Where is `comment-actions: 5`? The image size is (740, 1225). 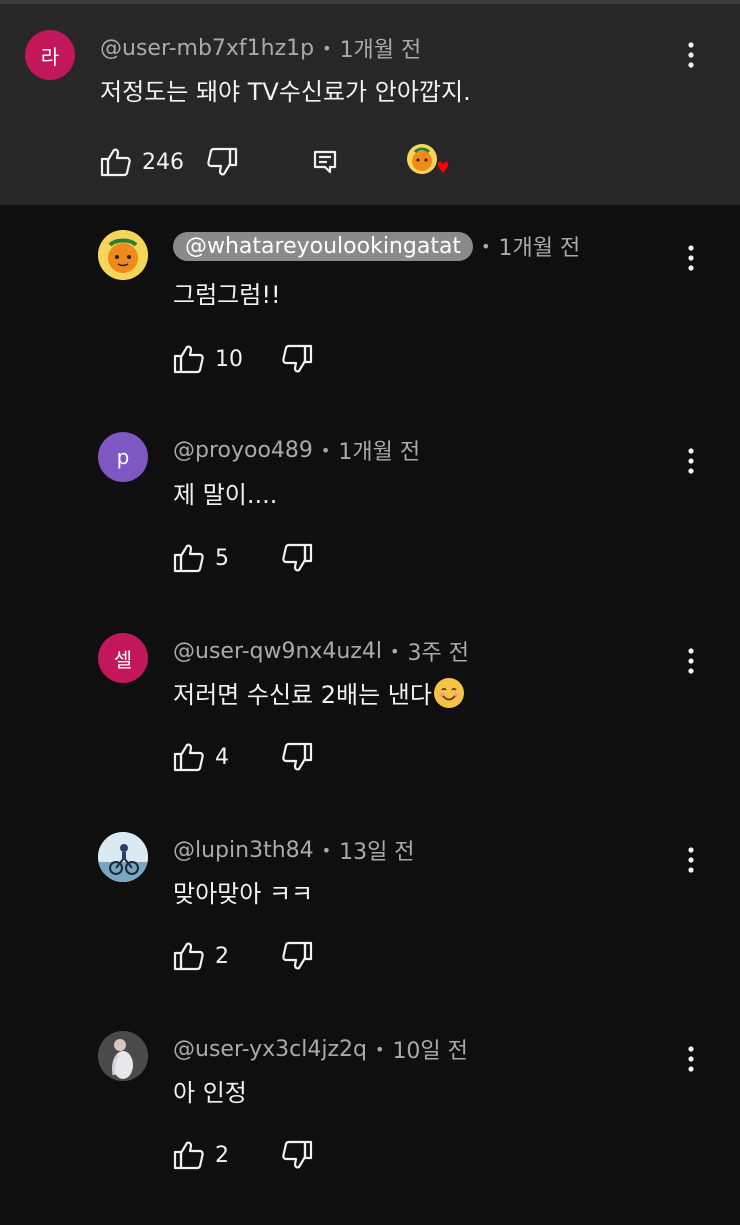 comment-actions: 5 is located at coordinates (243, 558).